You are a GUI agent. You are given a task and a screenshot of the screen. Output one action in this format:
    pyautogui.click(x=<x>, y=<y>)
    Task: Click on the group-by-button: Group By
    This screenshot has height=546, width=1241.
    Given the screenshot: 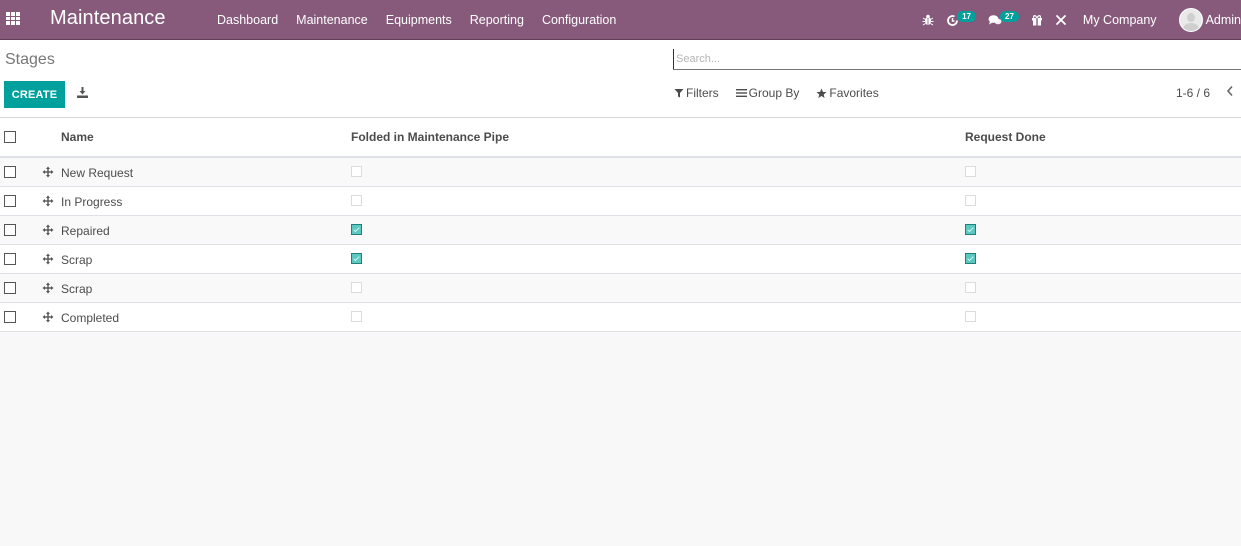 What is the action you would take?
    pyautogui.click(x=767, y=93)
    